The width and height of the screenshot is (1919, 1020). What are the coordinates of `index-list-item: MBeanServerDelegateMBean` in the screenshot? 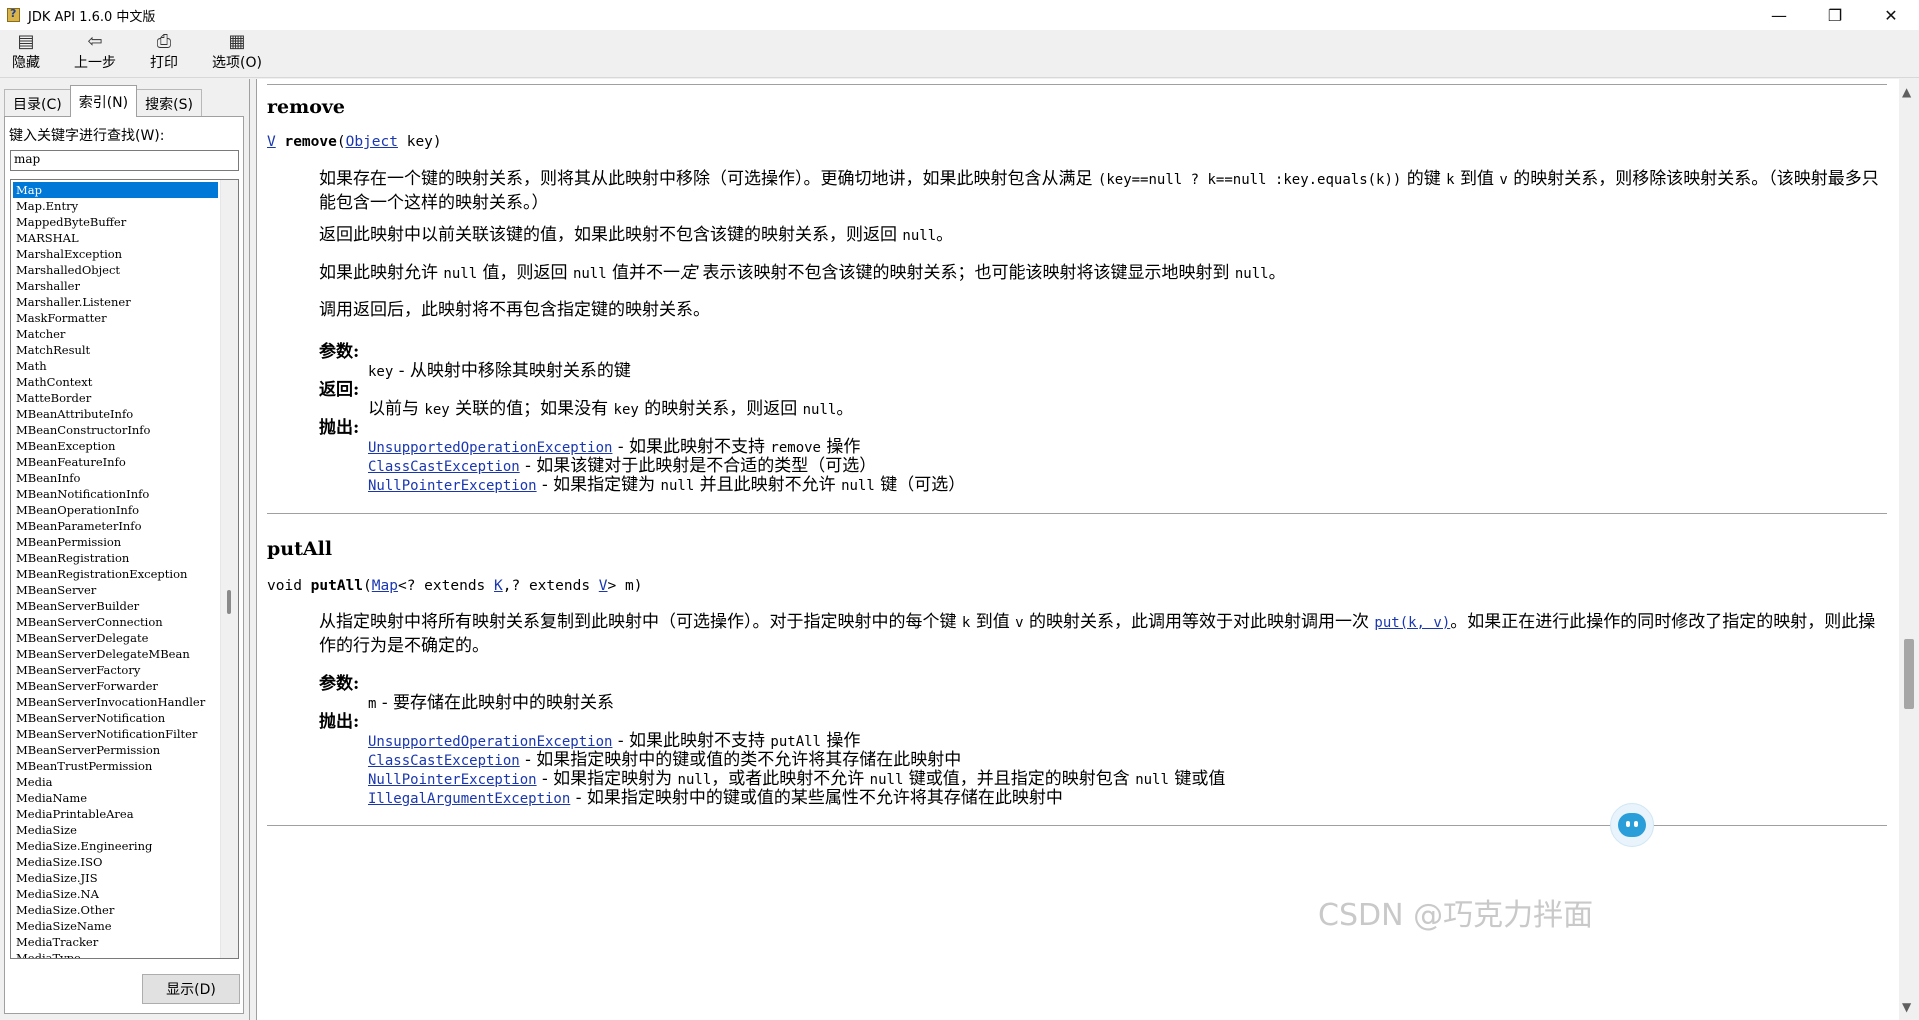 It's located at (115, 654).